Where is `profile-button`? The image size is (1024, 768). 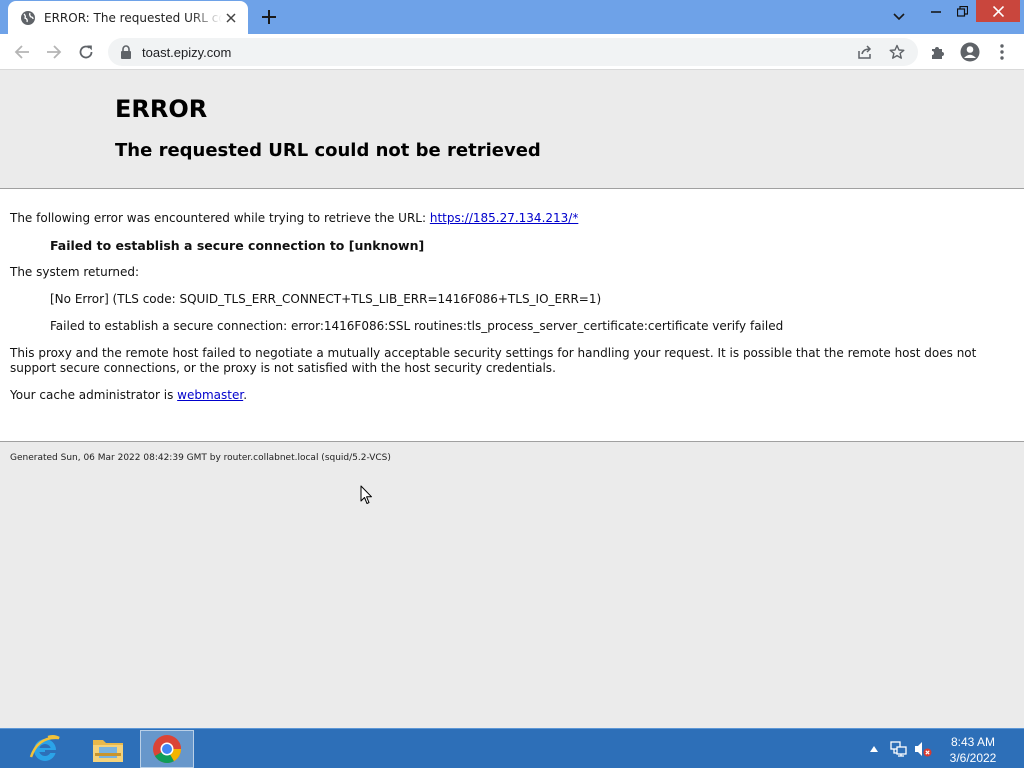
profile-button is located at coordinates (970, 52).